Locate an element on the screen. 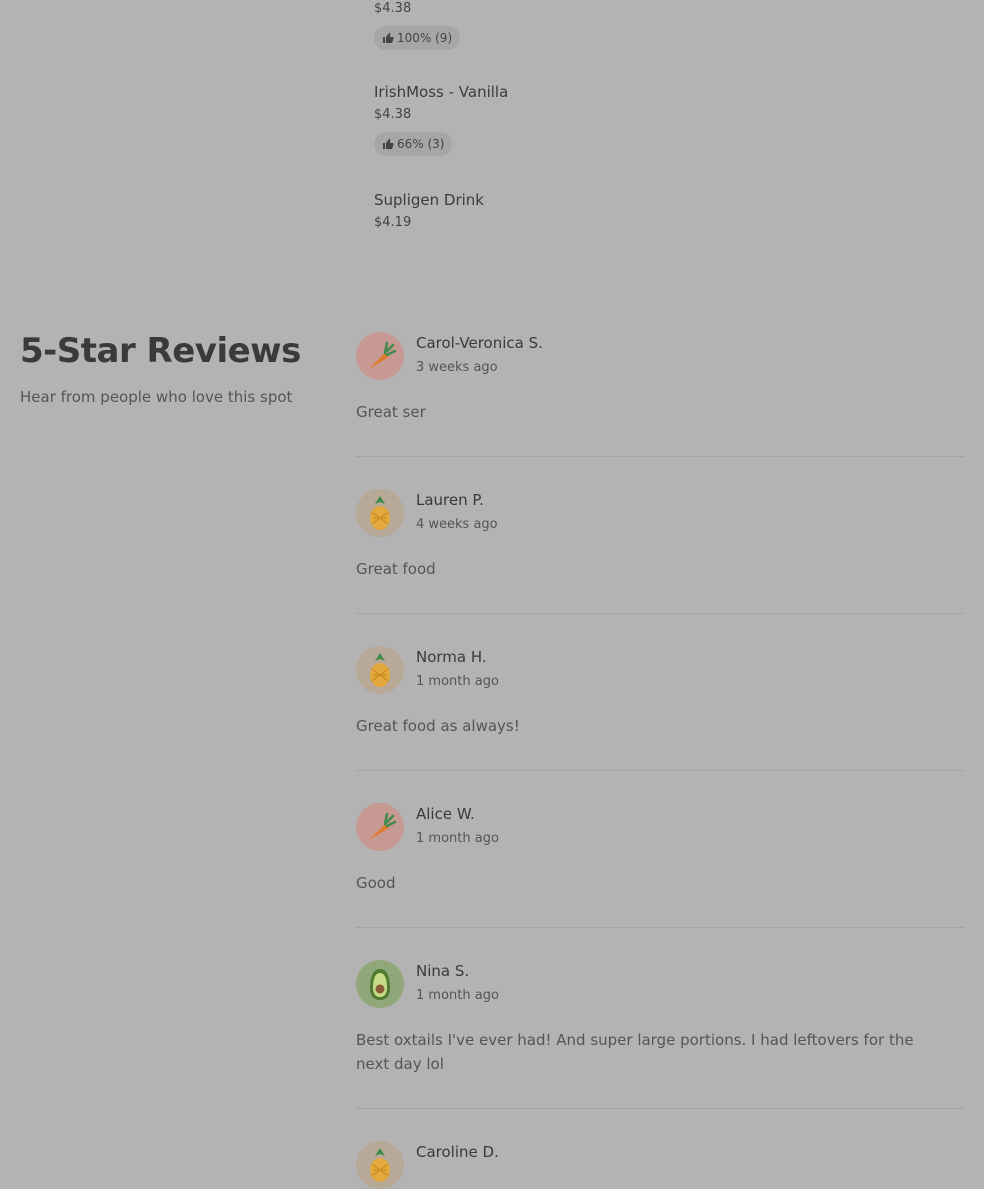  review-date: 4 weeks ago is located at coordinates (457, 524).